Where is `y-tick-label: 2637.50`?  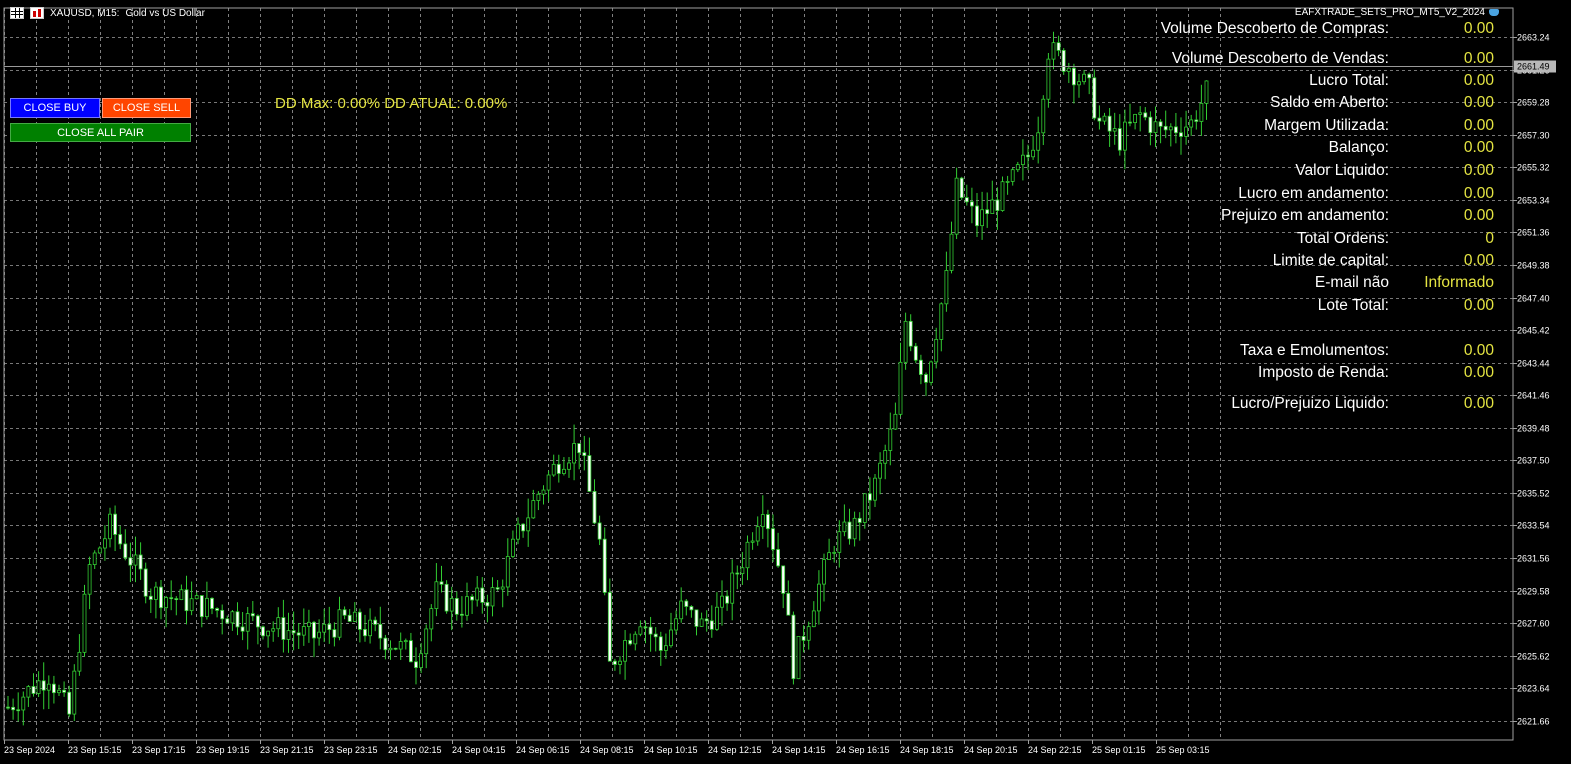
y-tick-label: 2637.50 is located at coordinates (1533, 461).